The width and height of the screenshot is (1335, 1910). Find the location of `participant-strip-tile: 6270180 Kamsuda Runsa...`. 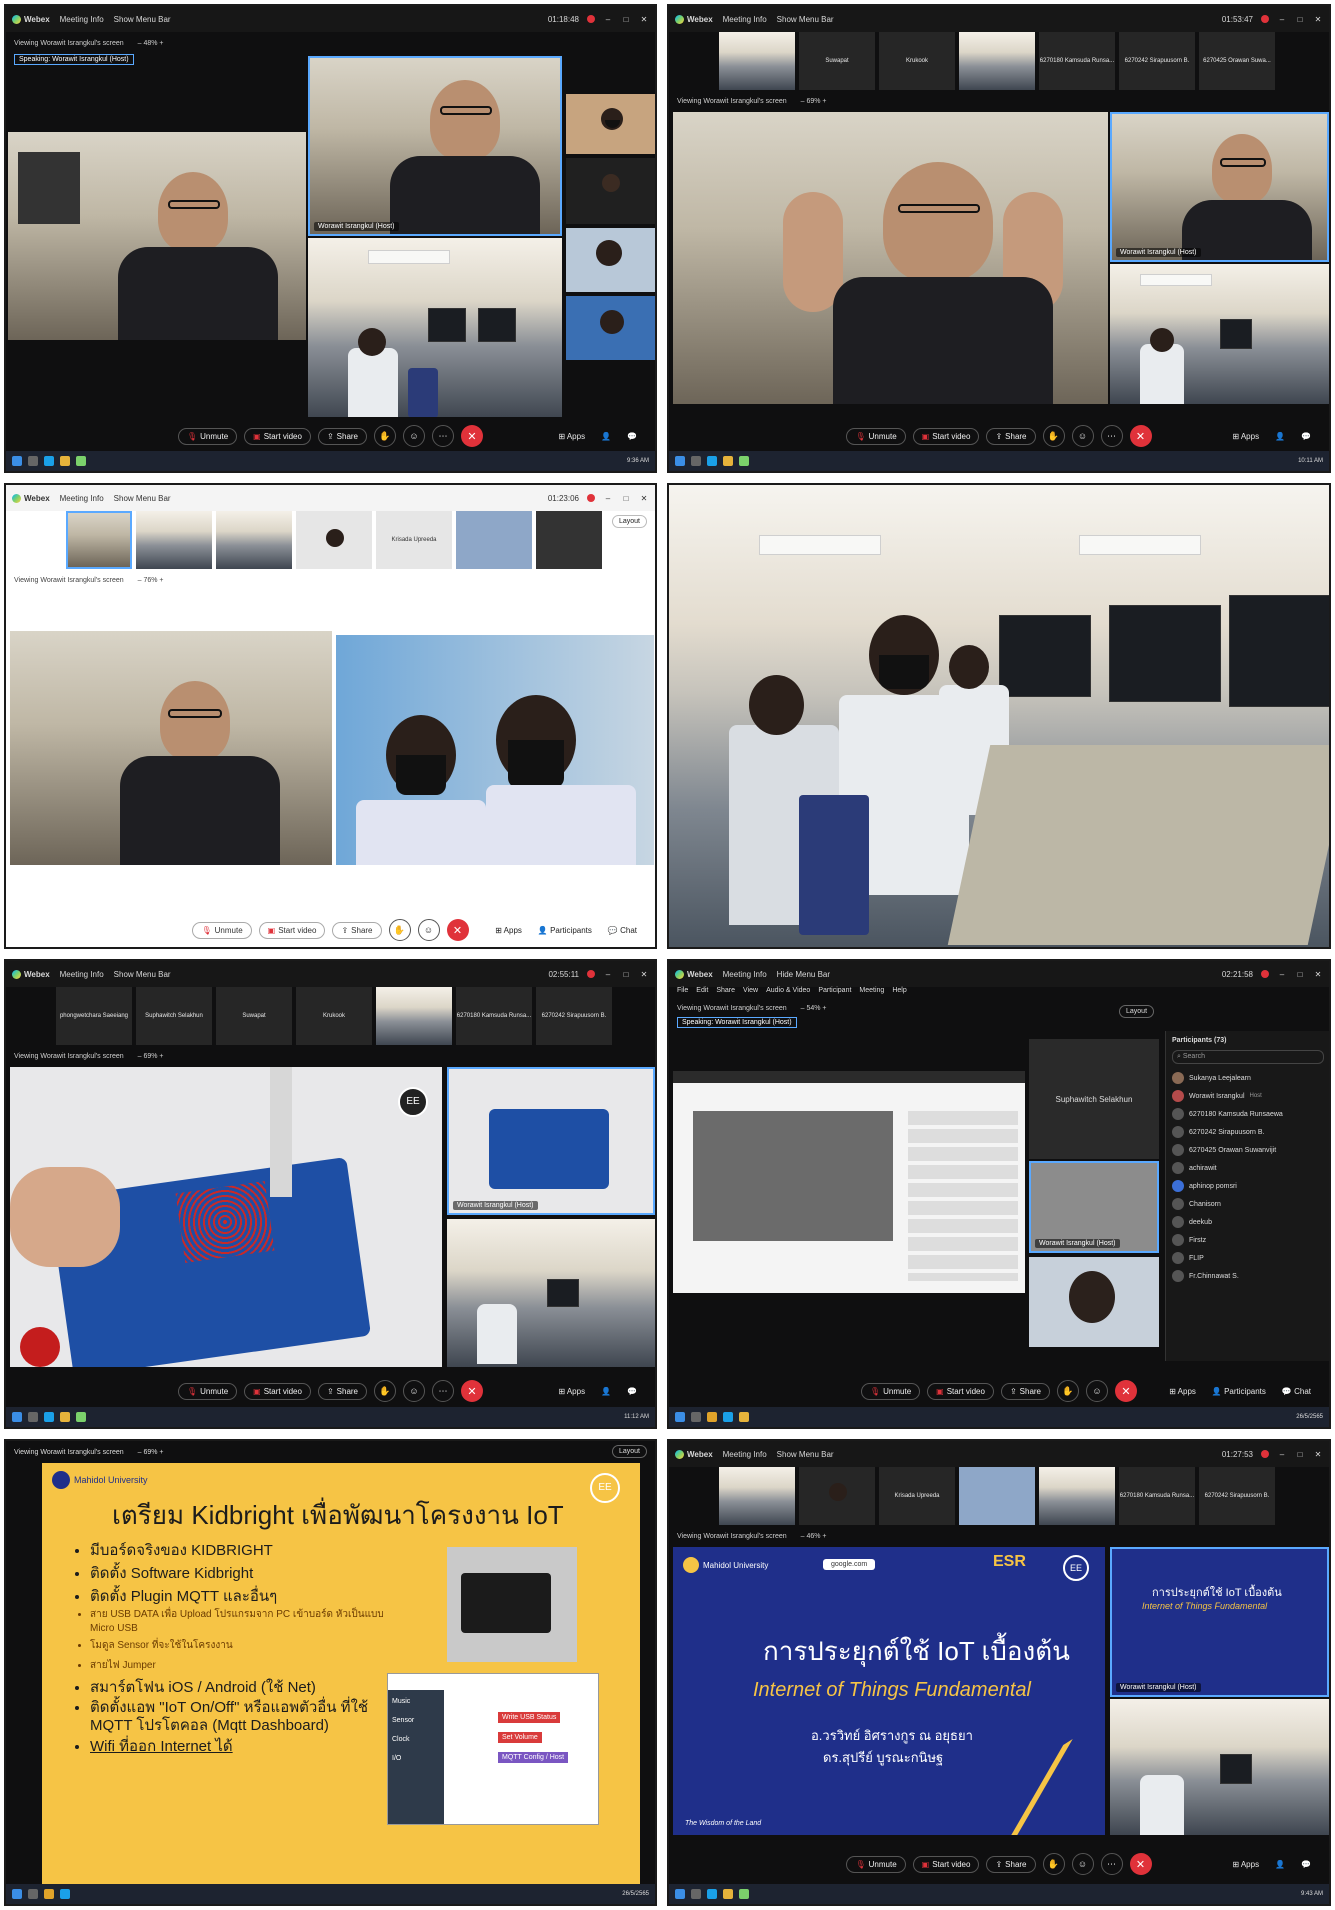

participant-strip-tile: 6270180 Kamsuda Runsa... is located at coordinates (1157, 1496).